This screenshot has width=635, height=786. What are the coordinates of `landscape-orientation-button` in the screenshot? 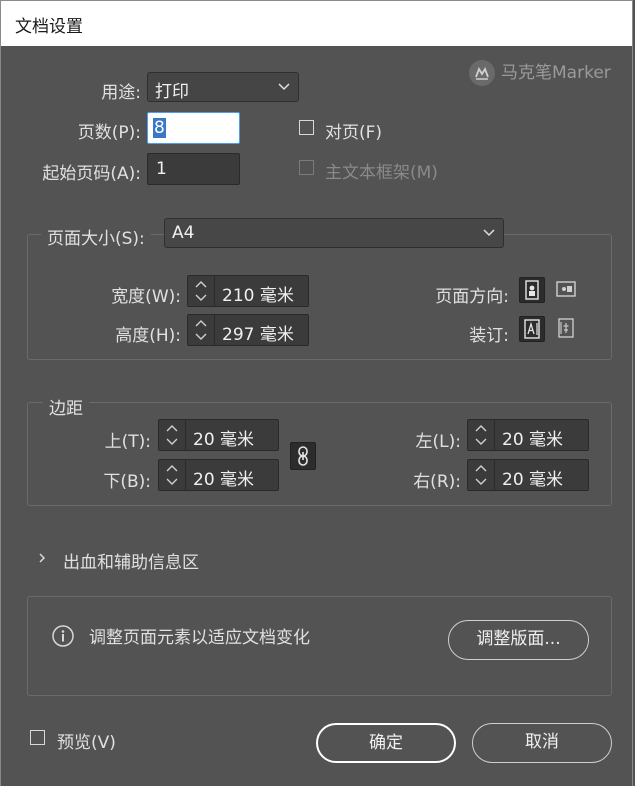 It's located at (567, 290).